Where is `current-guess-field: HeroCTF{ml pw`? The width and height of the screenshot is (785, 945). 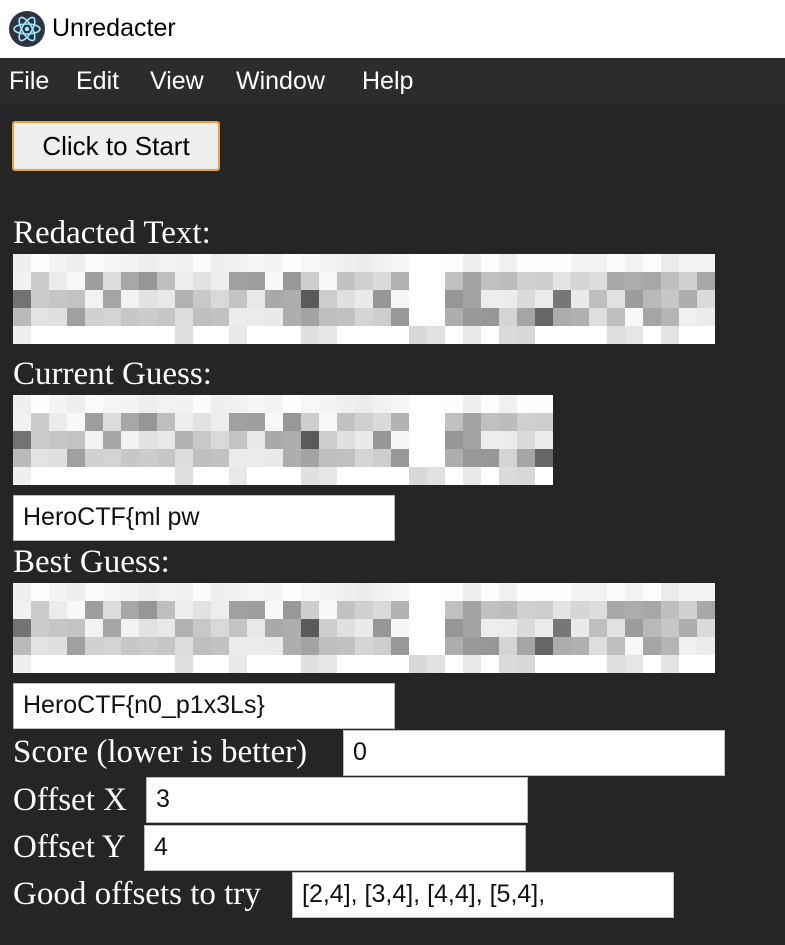 current-guess-field: HeroCTF{ml pw is located at coordinates (204, 518).